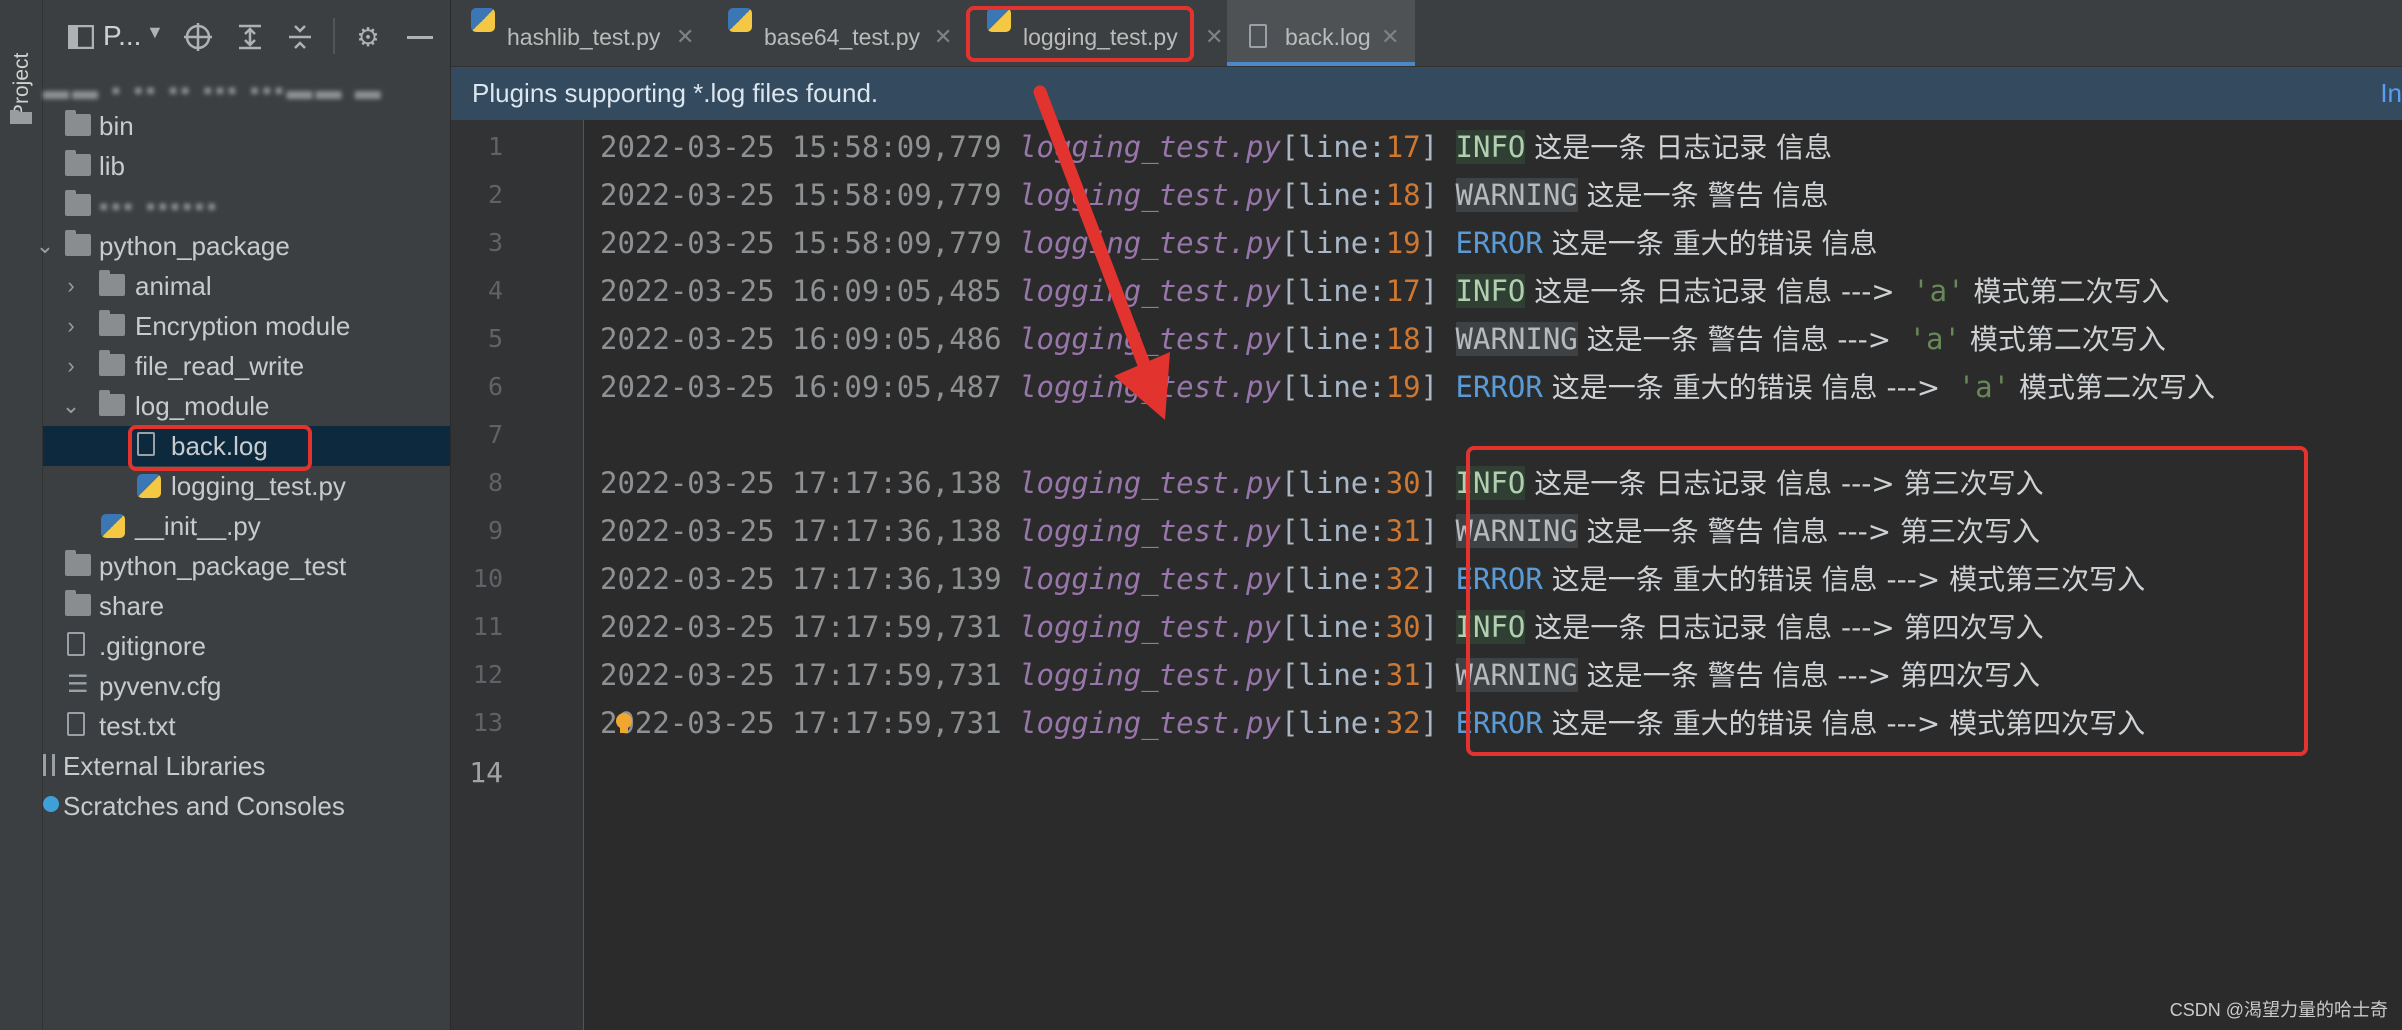  Describe the element at coordinates (842, 37) in the screenshot. I see `tab-label: base64_test.py` at that location.